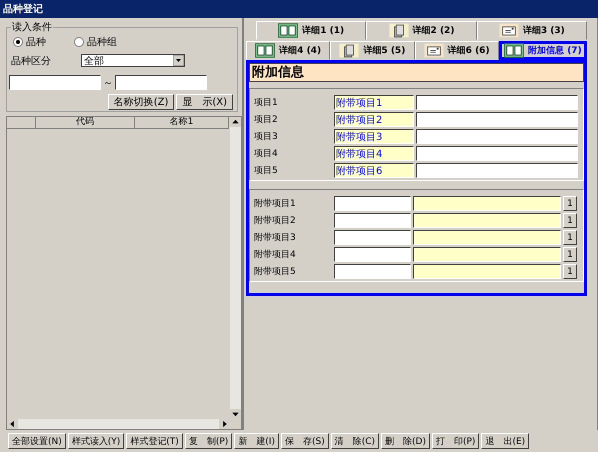  What do you see at coordinates (275, 204) in the screenshot?
I see `item-label: 附带项目1` at bounding box center [275, 204].